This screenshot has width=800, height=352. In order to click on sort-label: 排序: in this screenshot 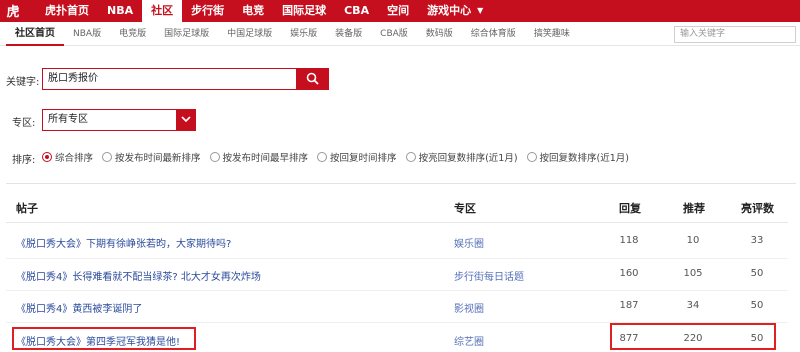, I will do `click(24, 160)`.